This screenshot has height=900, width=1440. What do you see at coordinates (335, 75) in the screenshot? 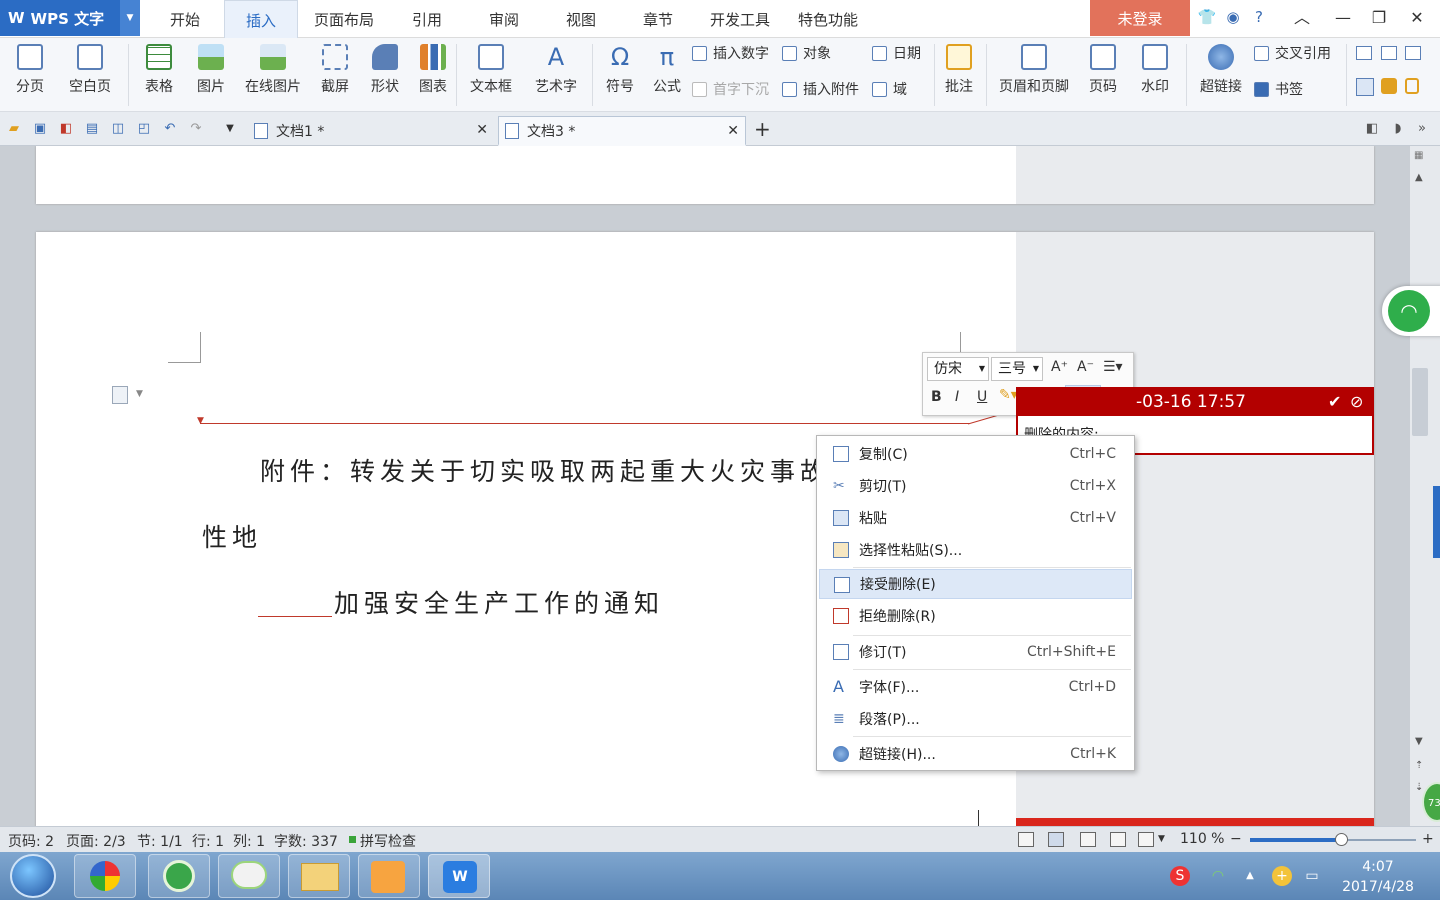
I see `screenshot-button: 截屏` at bounding box center [335, 75].